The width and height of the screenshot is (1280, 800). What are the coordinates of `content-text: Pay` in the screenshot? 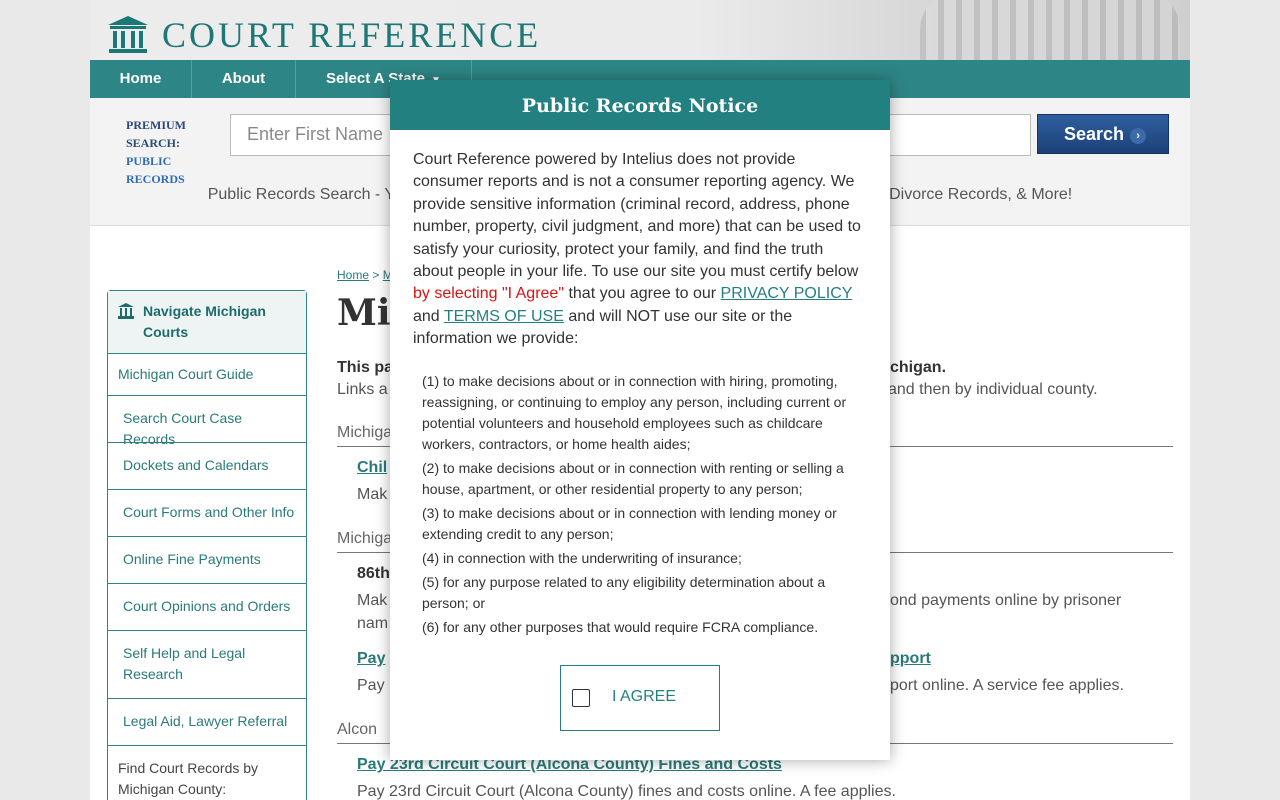 It's located at (371, 685).